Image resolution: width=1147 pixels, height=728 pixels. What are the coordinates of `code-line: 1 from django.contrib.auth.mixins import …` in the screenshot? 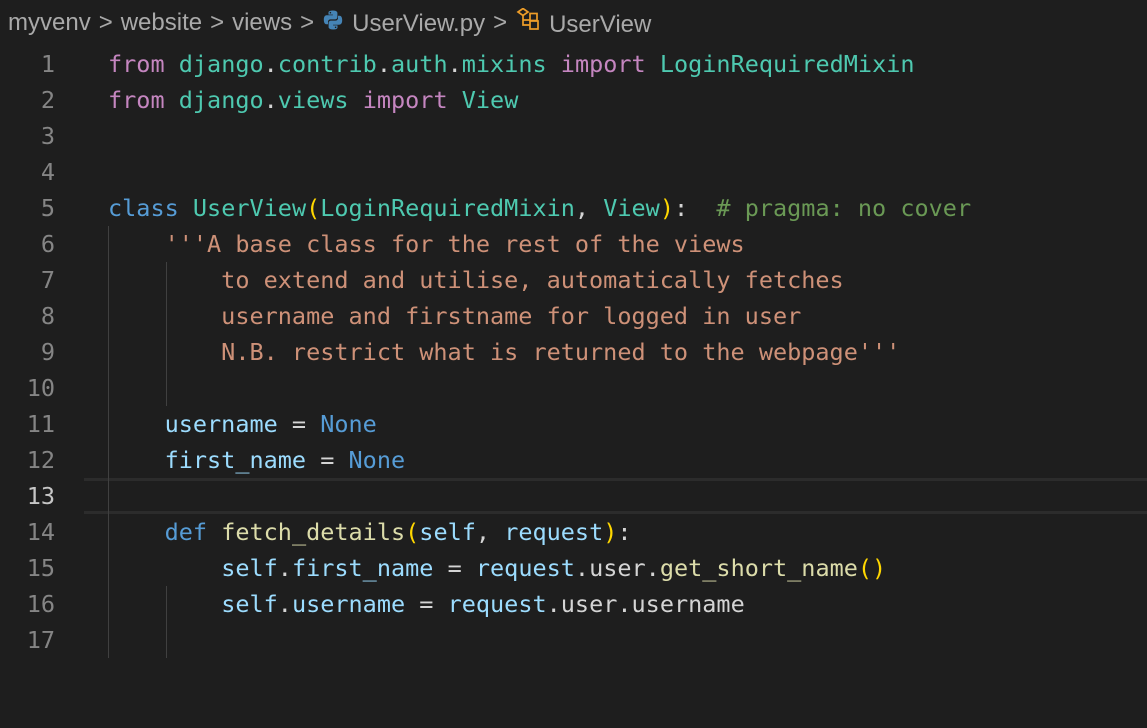 It's located at (573, 64).